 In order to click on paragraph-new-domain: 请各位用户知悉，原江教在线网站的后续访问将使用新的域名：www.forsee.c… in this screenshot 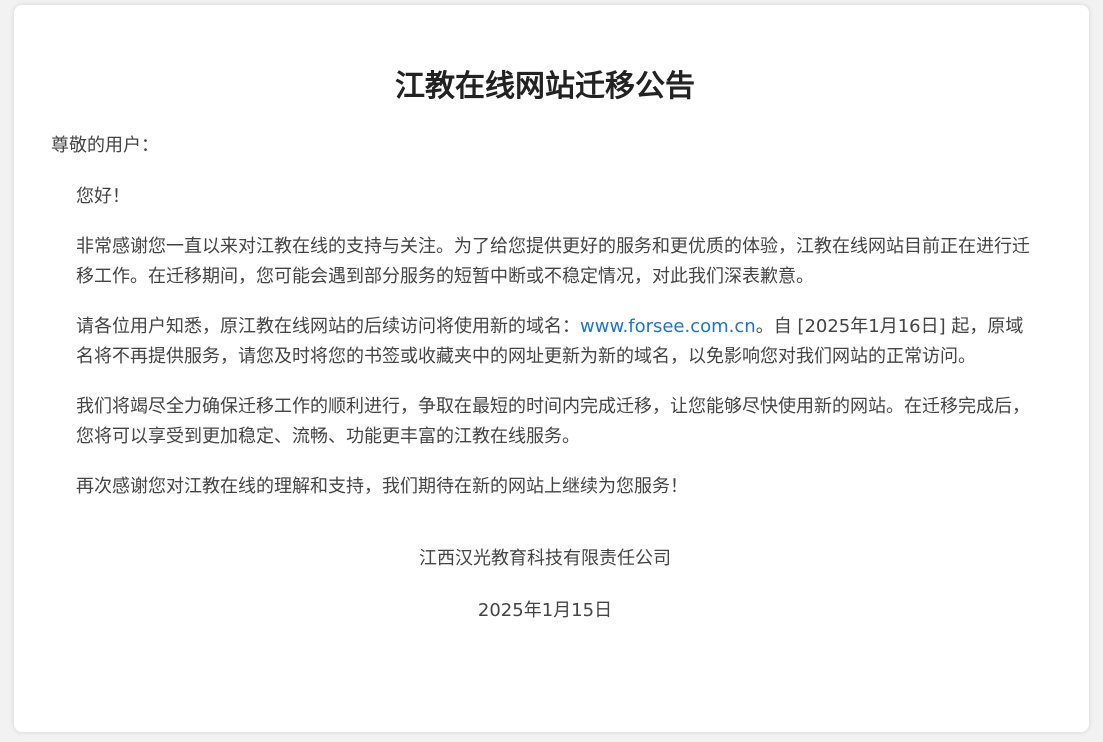, I will do `click(545, 342)`.